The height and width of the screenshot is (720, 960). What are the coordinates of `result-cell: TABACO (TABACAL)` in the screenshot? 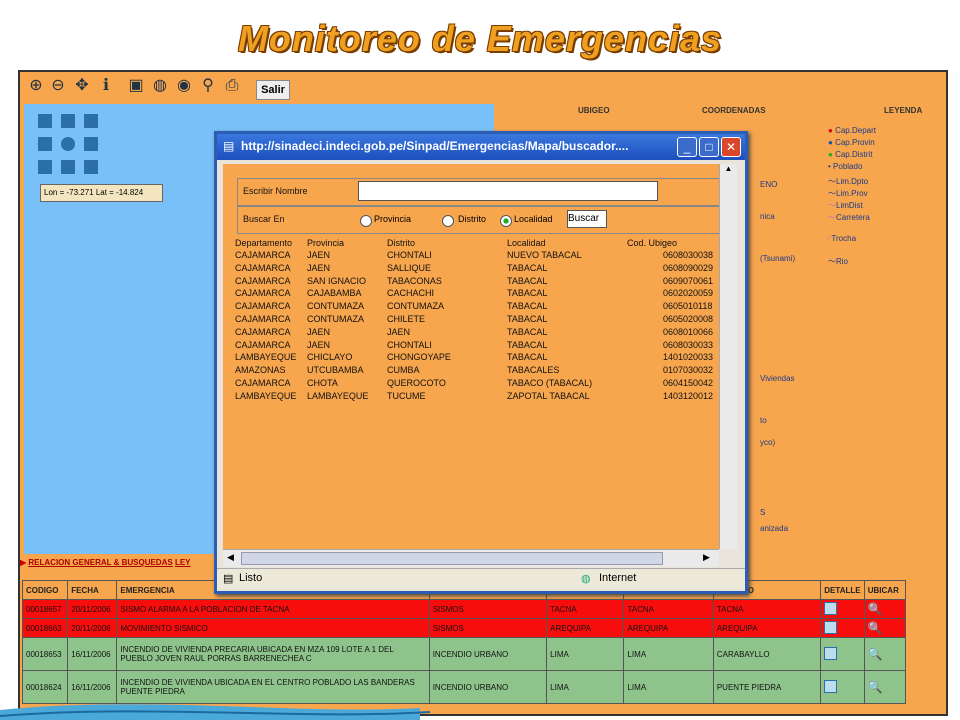 It's located at (550, 383).